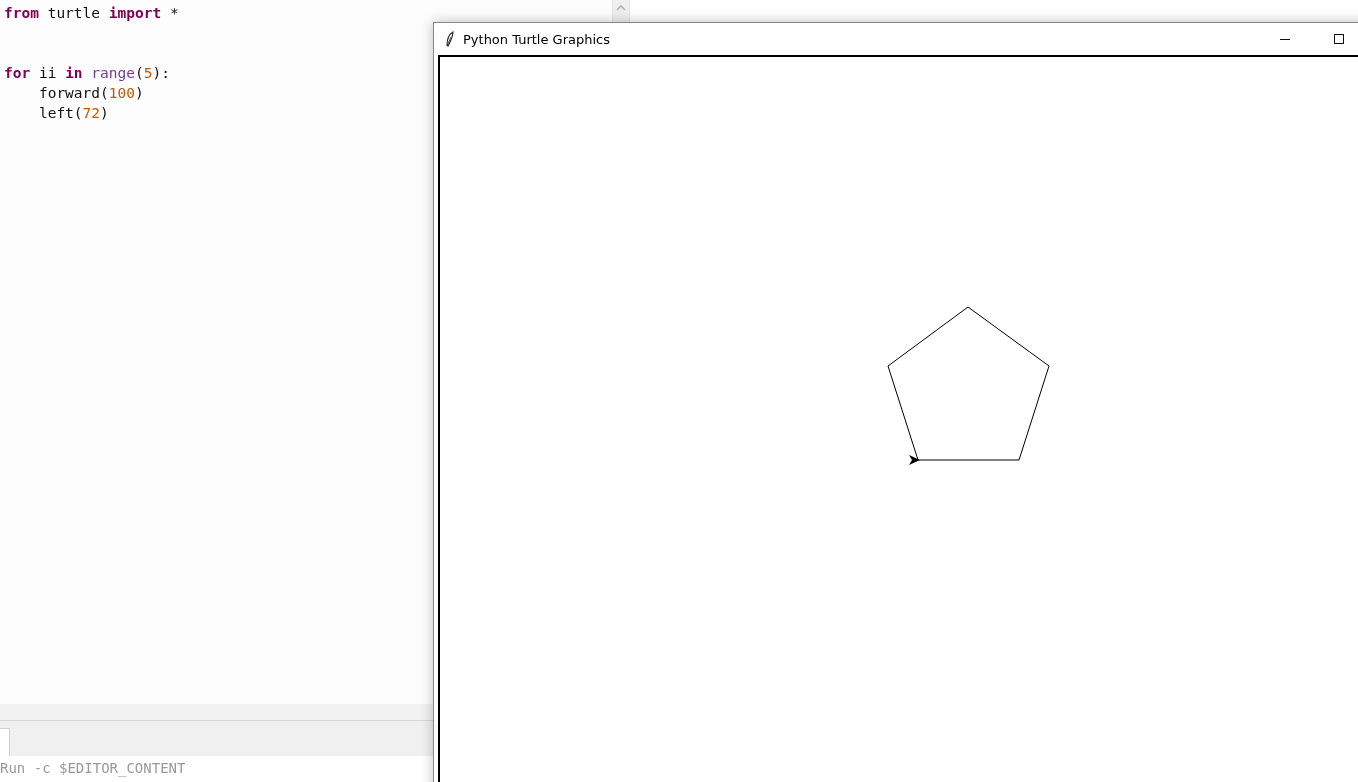 The image size is (1358, 782). Describe the element at coordinates (92, 13) in the screenshot. I see `code-line: from turtle import *` at that location.